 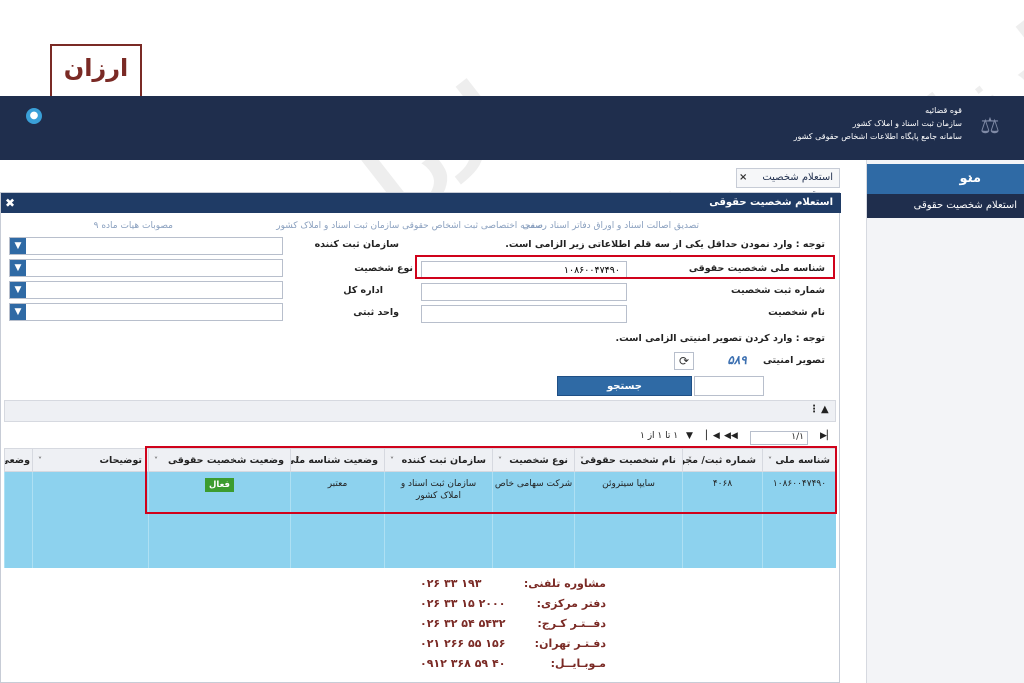 I want to click on panel-title-bar: استعلام شخصیت حقوقی ✖, so click(x=421, y=203).